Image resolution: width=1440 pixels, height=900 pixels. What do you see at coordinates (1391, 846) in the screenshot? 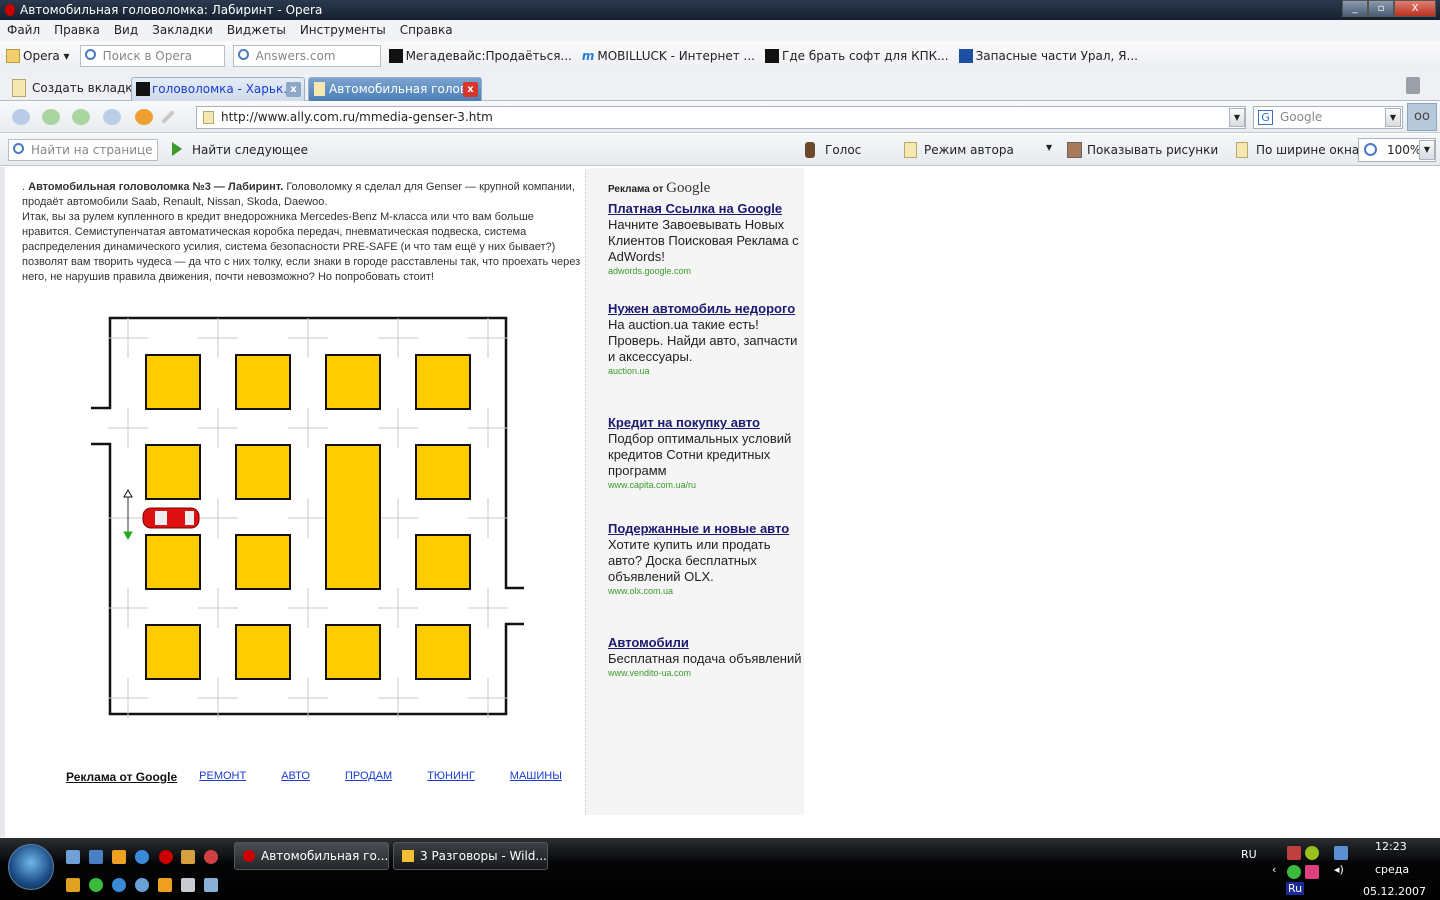
I see `clock-time: 12:23` at bounding box center [1391, 846].